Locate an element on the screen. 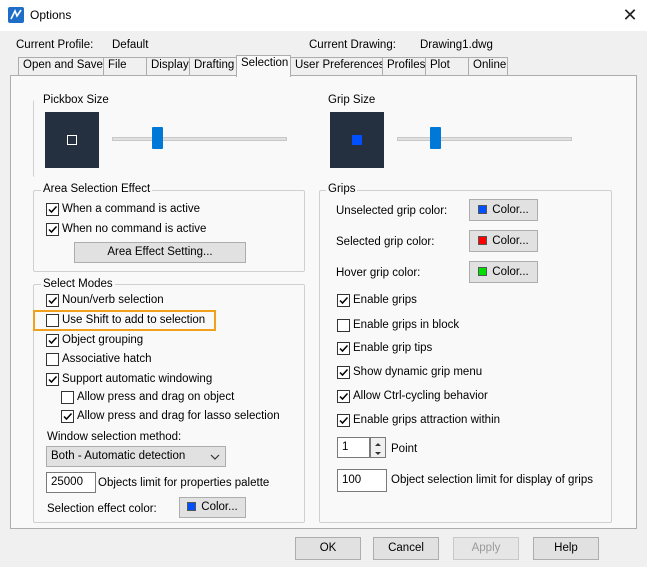 The image size is (647, 567). grip-tips-checkbox is located at coordinates (343, 348).